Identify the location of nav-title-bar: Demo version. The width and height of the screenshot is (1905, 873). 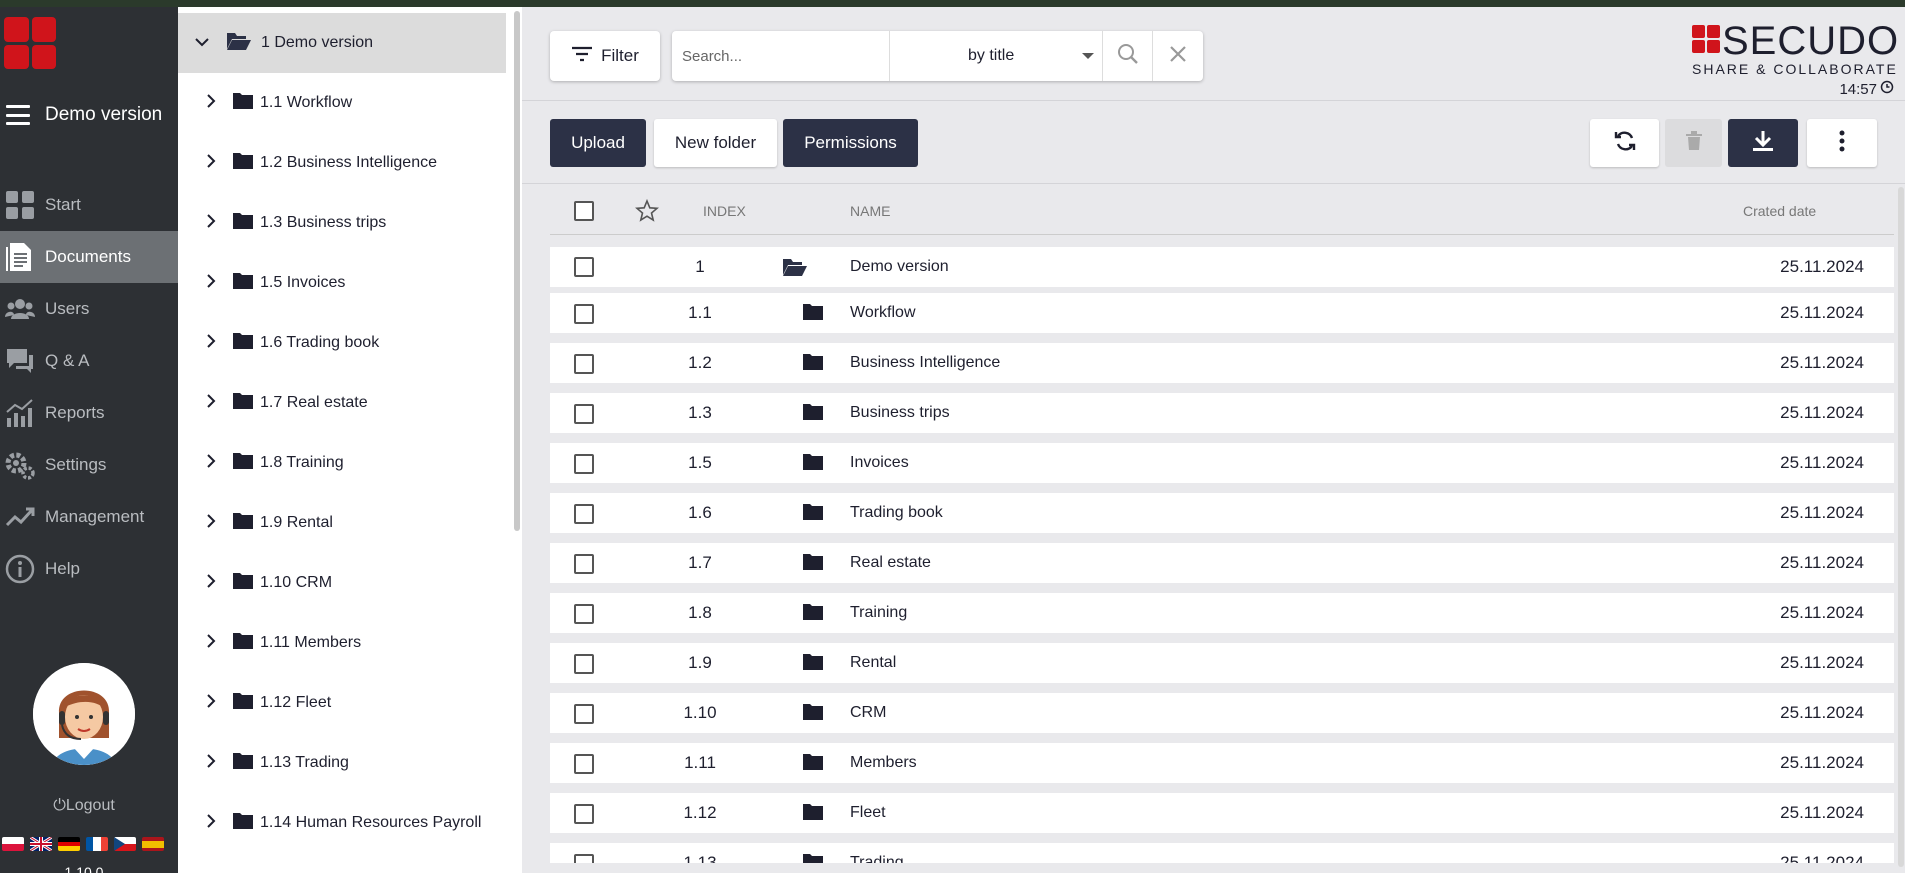
(89, 115).